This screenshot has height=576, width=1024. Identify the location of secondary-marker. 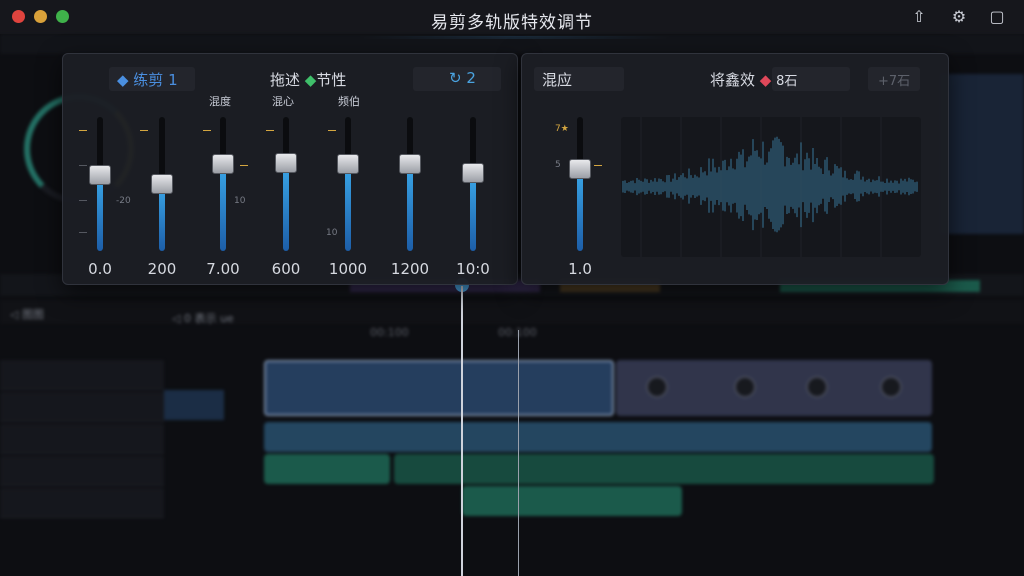
(518, 453).